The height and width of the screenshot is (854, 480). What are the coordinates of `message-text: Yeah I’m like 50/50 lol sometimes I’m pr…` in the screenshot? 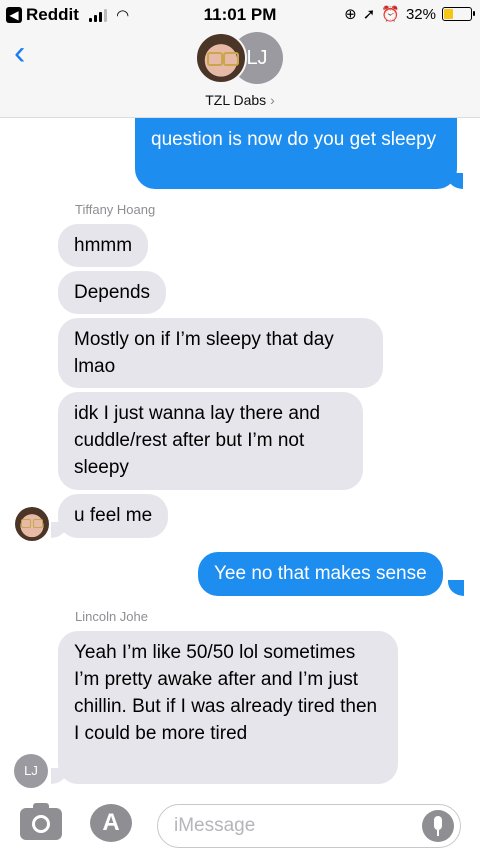 It's located at (226, 693).